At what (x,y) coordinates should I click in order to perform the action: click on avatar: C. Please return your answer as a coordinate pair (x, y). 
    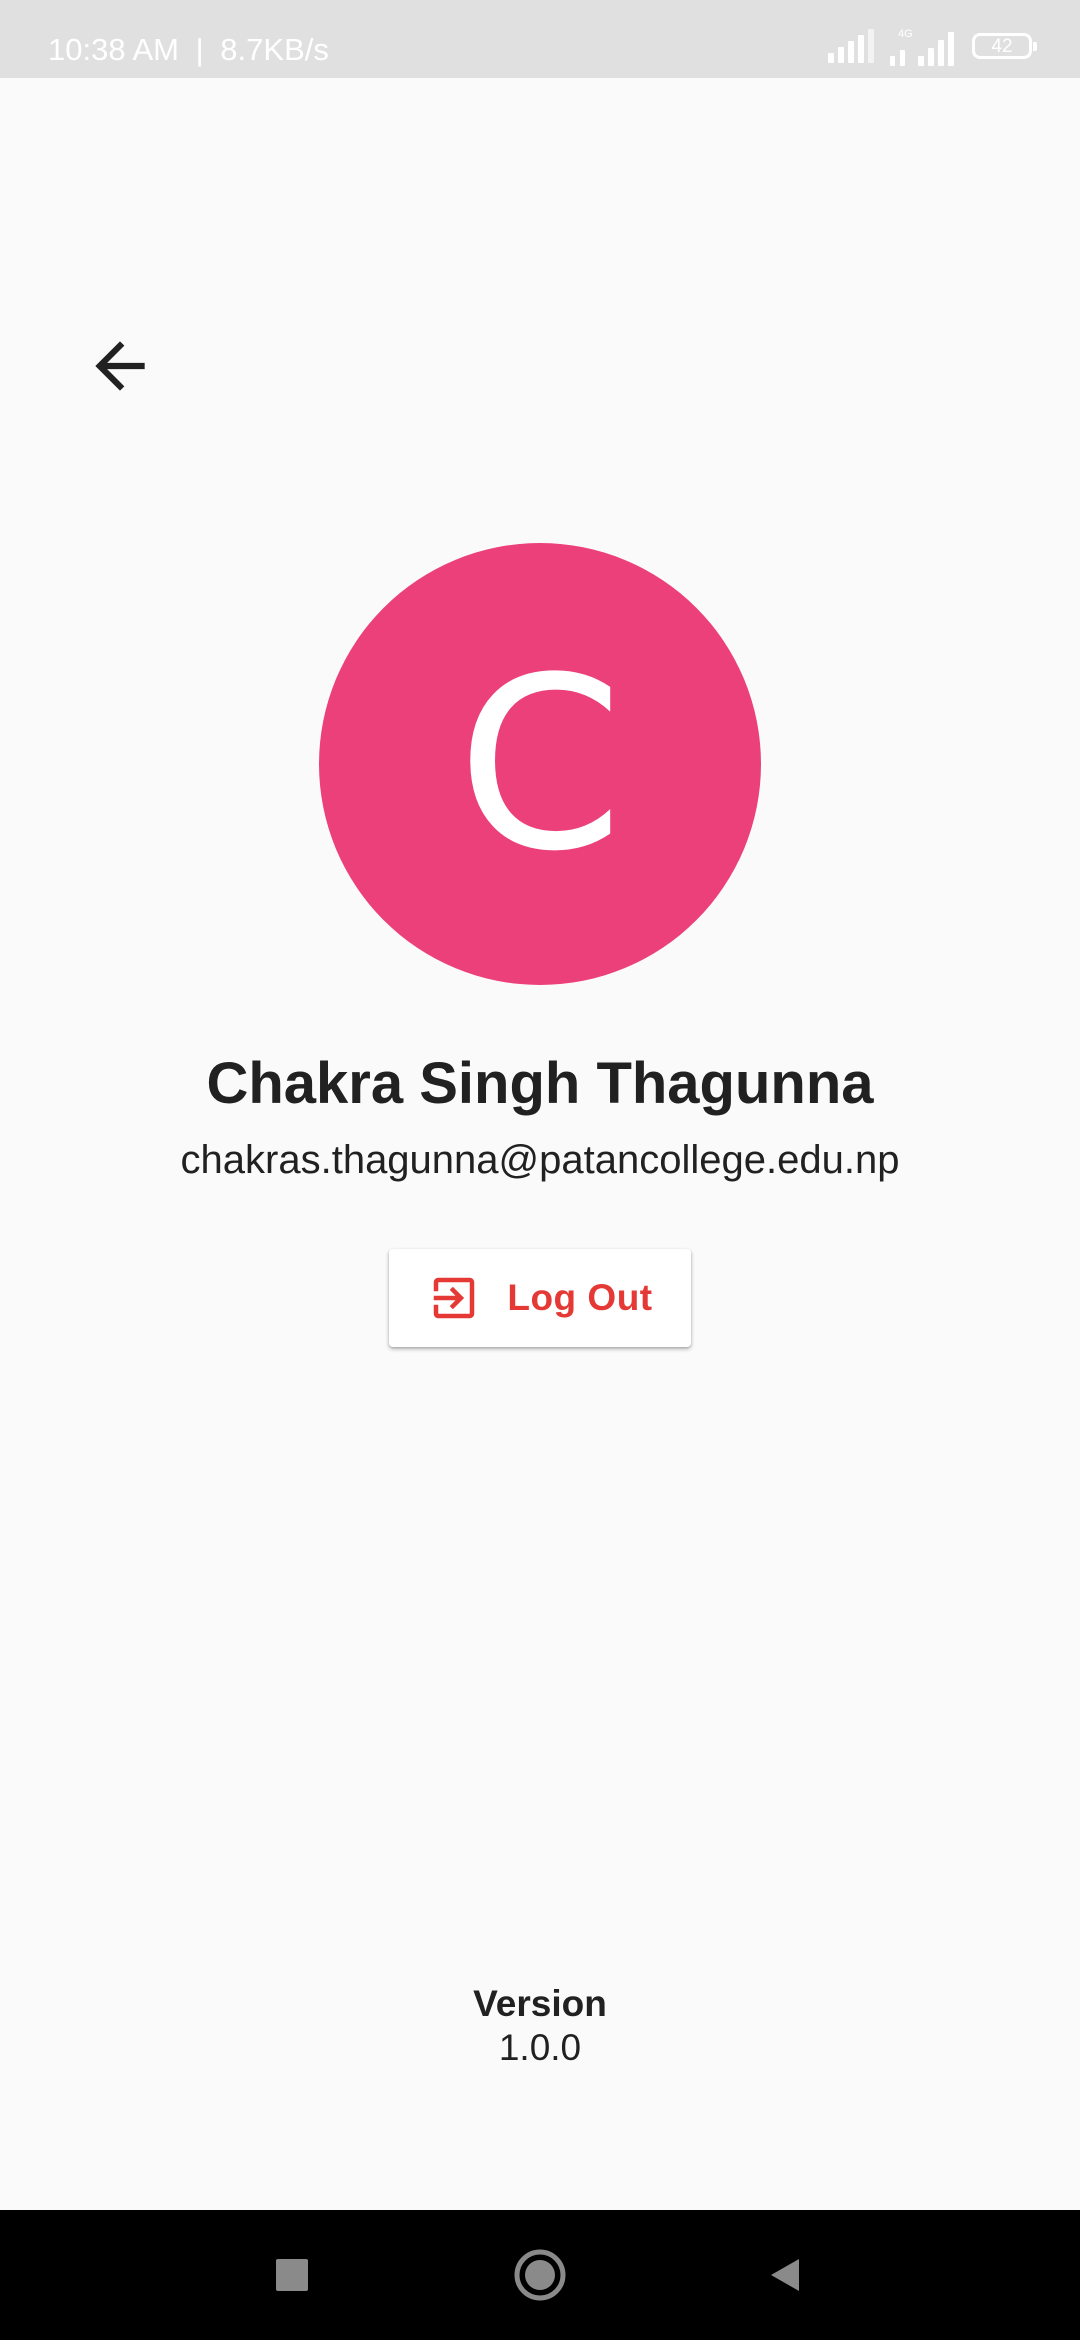
    Looking at the image, I should click on (540, 764).